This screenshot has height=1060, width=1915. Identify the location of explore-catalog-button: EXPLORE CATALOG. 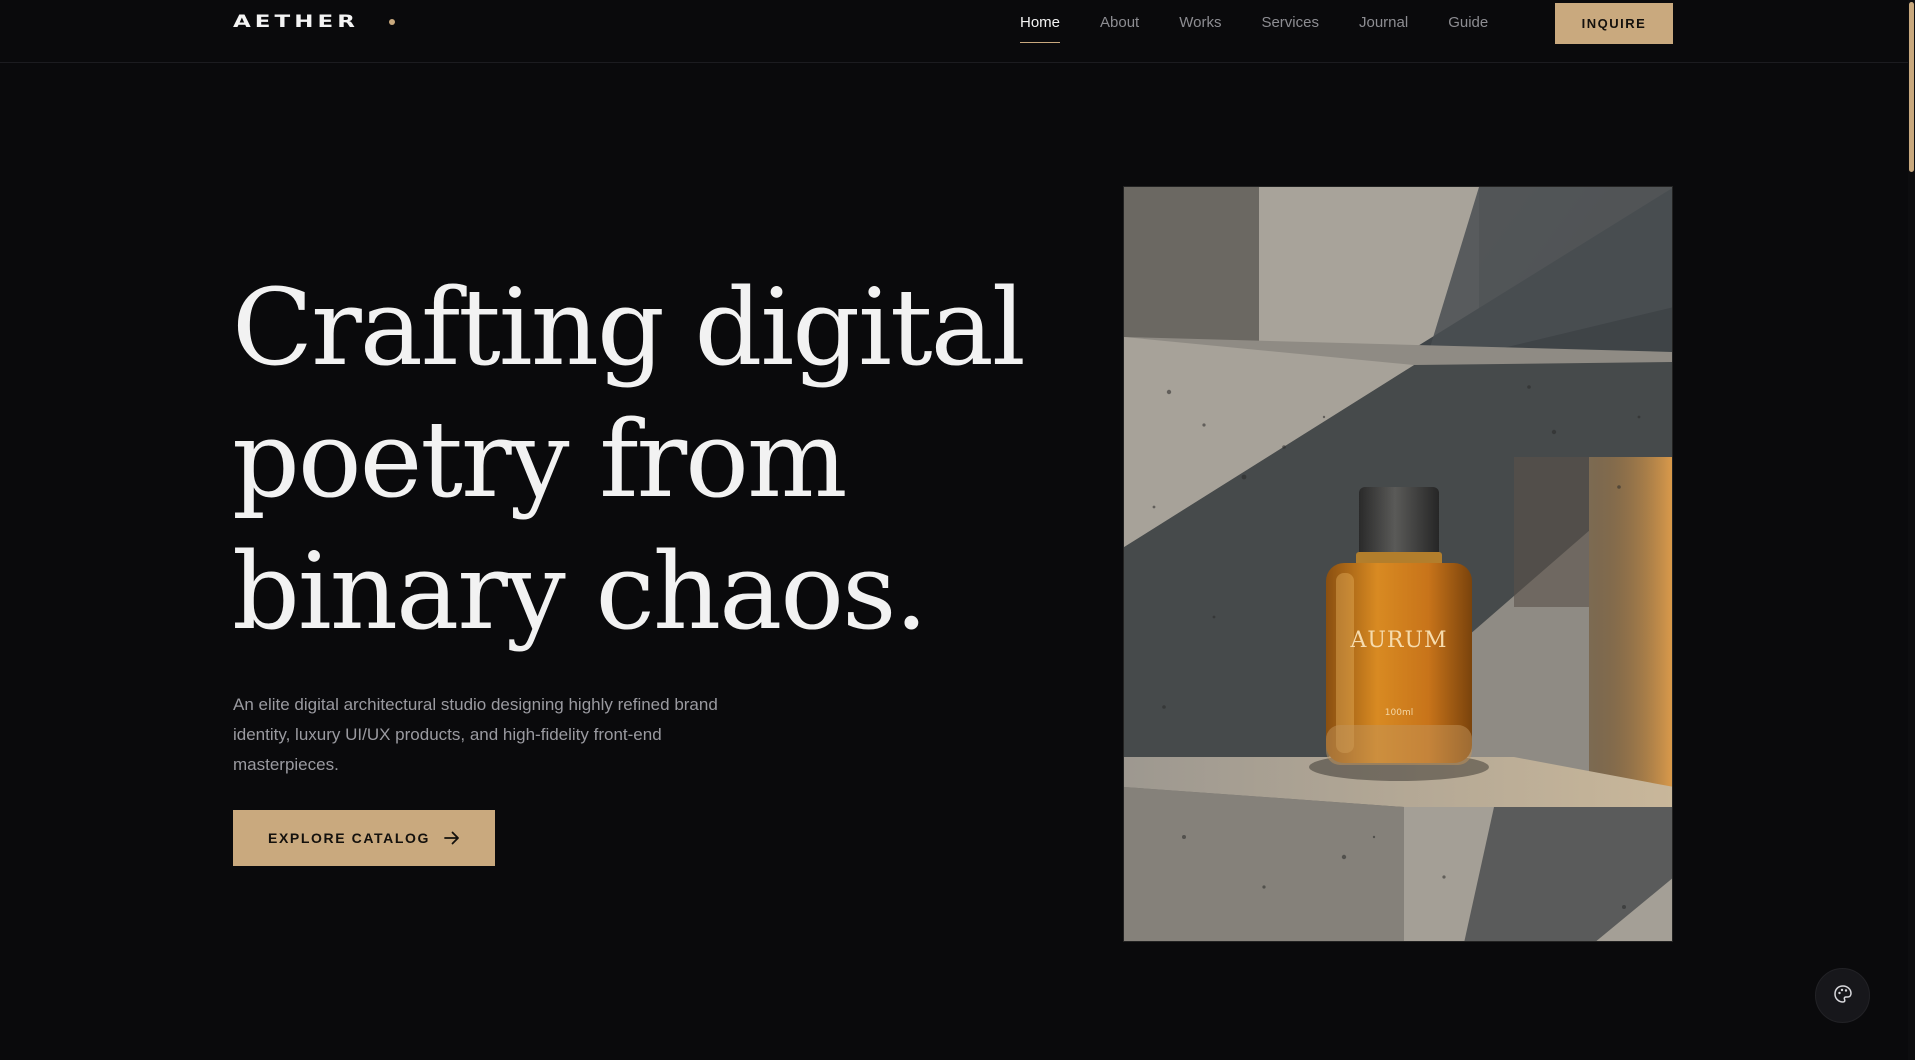
(364, 838).